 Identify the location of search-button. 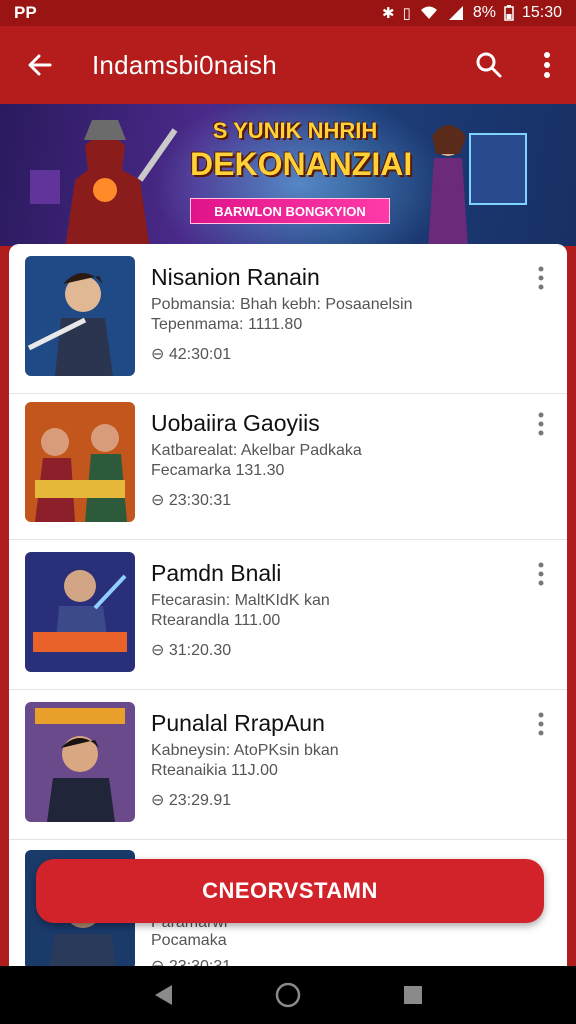
(489, 65).